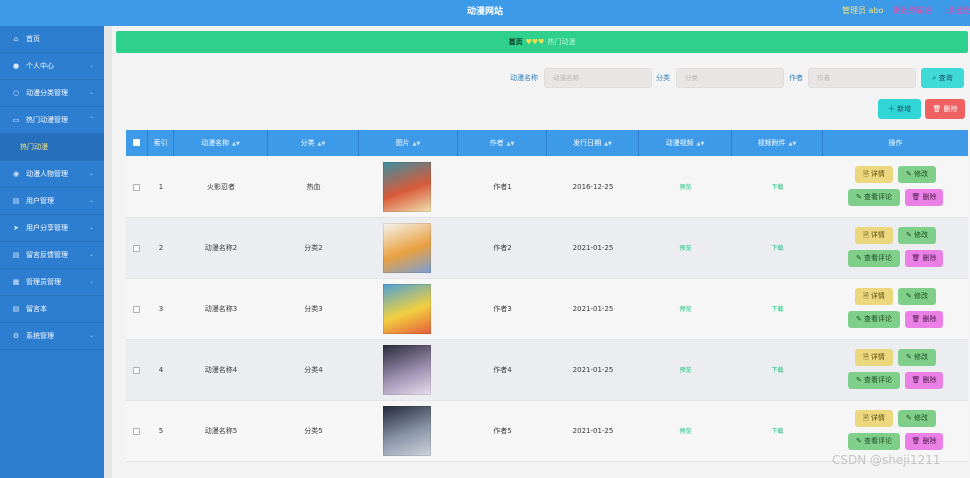  Describe the element at coordinates (52, 39) in the screenshot. I see `sidebar-item-home: ⌂ 首页` at that location.